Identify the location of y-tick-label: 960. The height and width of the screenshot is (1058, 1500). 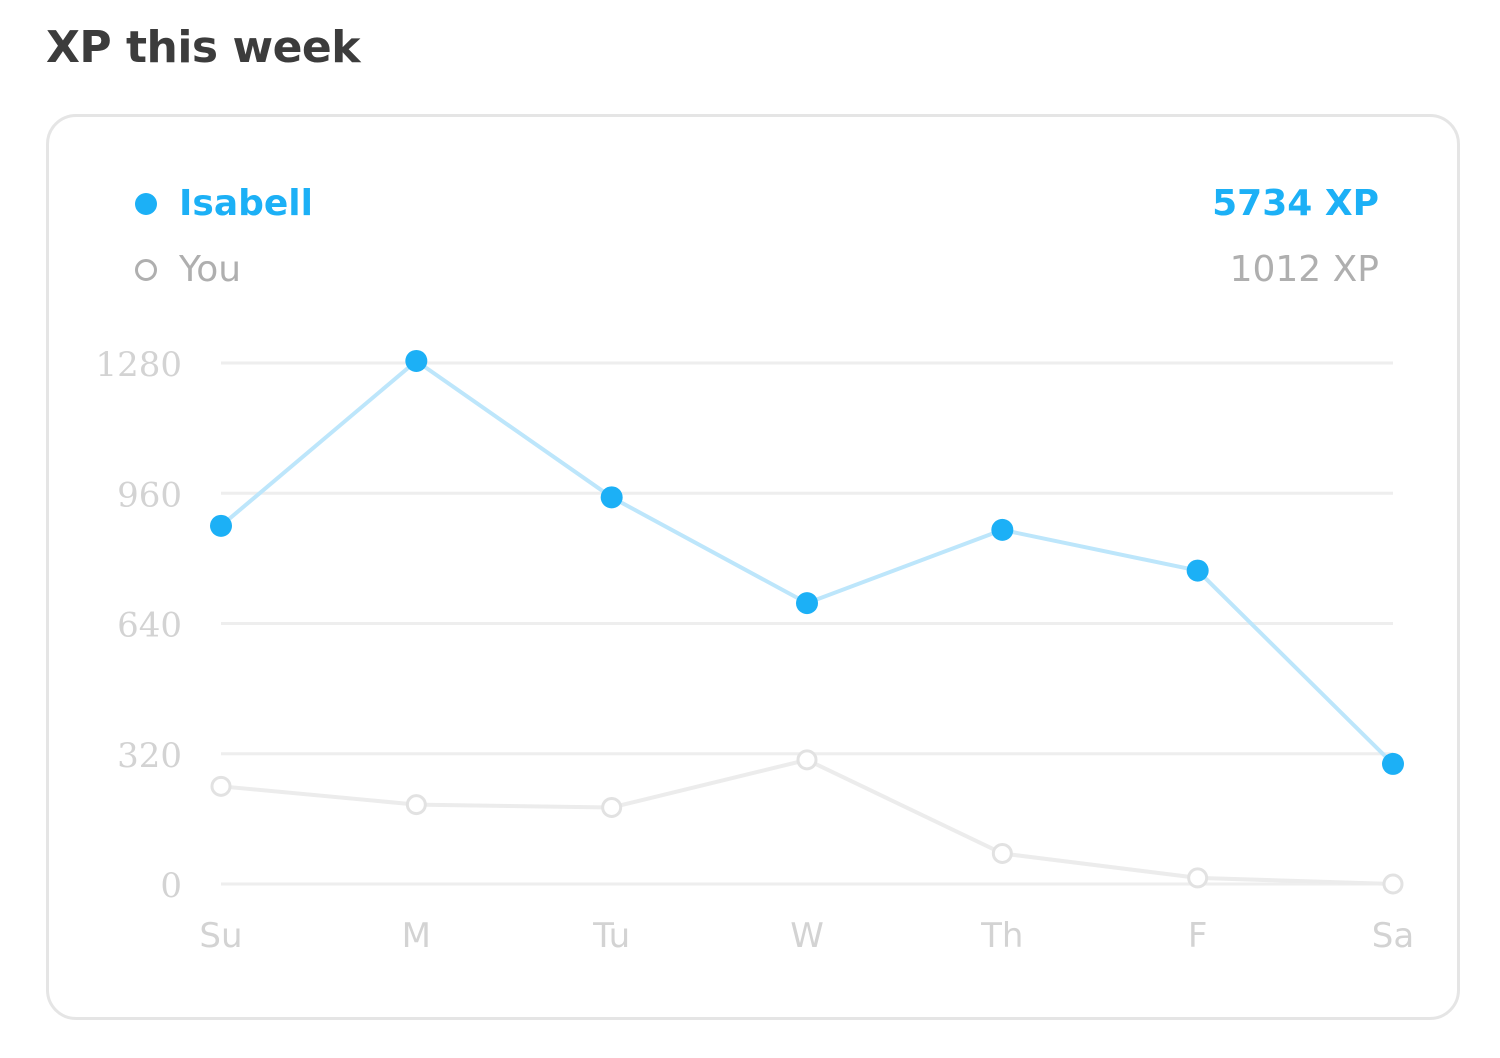
(149, 495).